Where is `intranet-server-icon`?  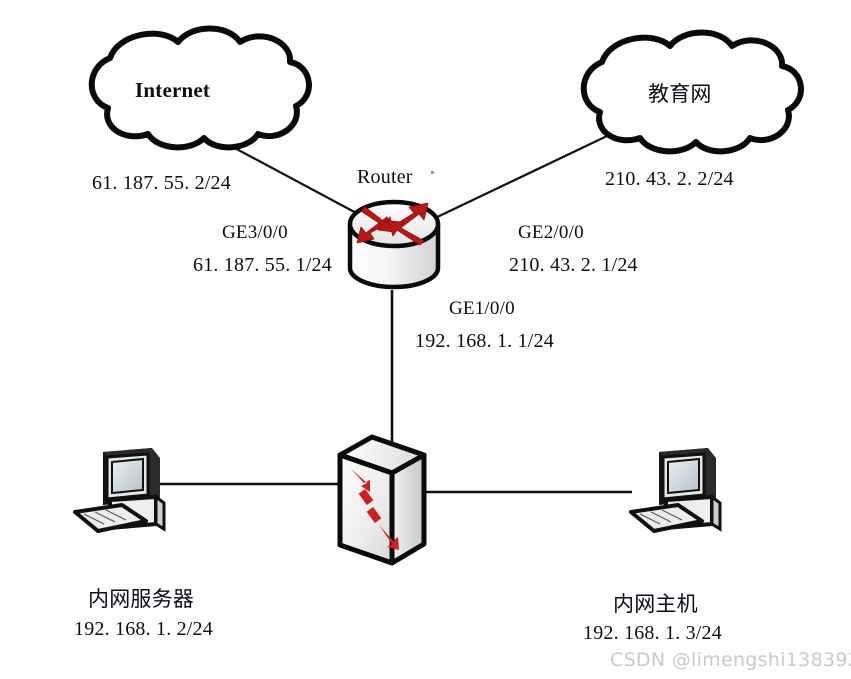 intranet-server-icon is located at coordinates (119, 490).